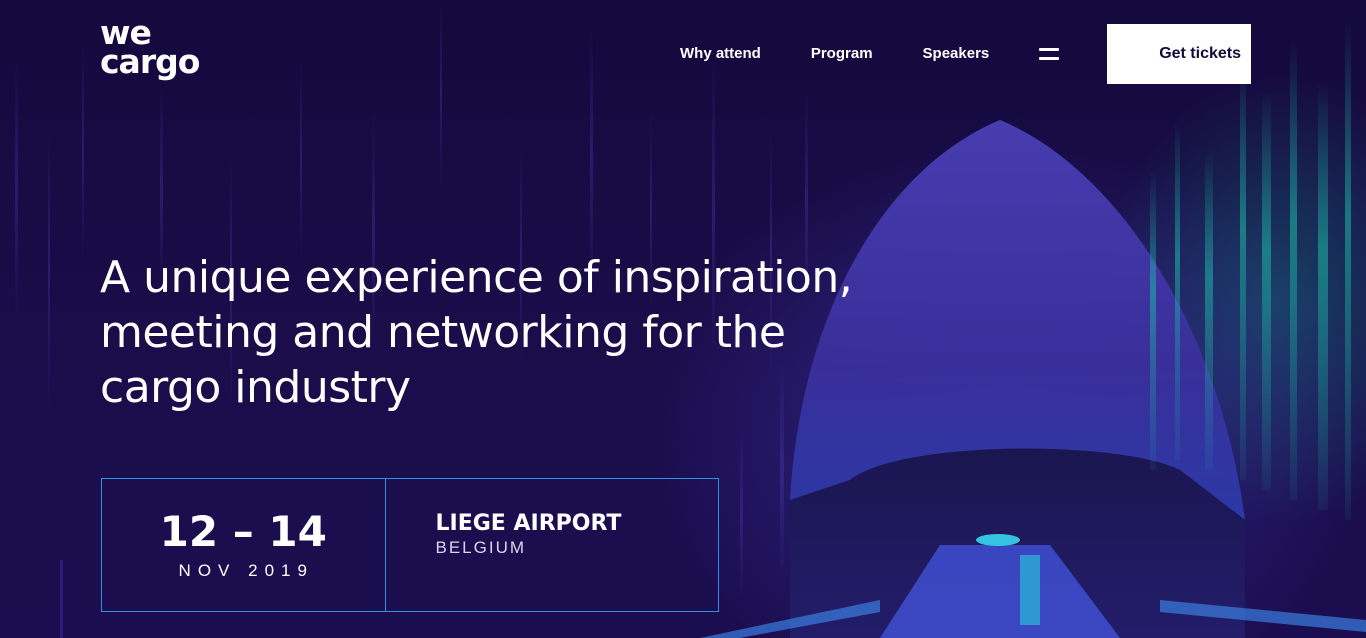  Describe the element at coordinates (481, 547) in the screenshot. I see `event-country: BELGIUM` at that location.